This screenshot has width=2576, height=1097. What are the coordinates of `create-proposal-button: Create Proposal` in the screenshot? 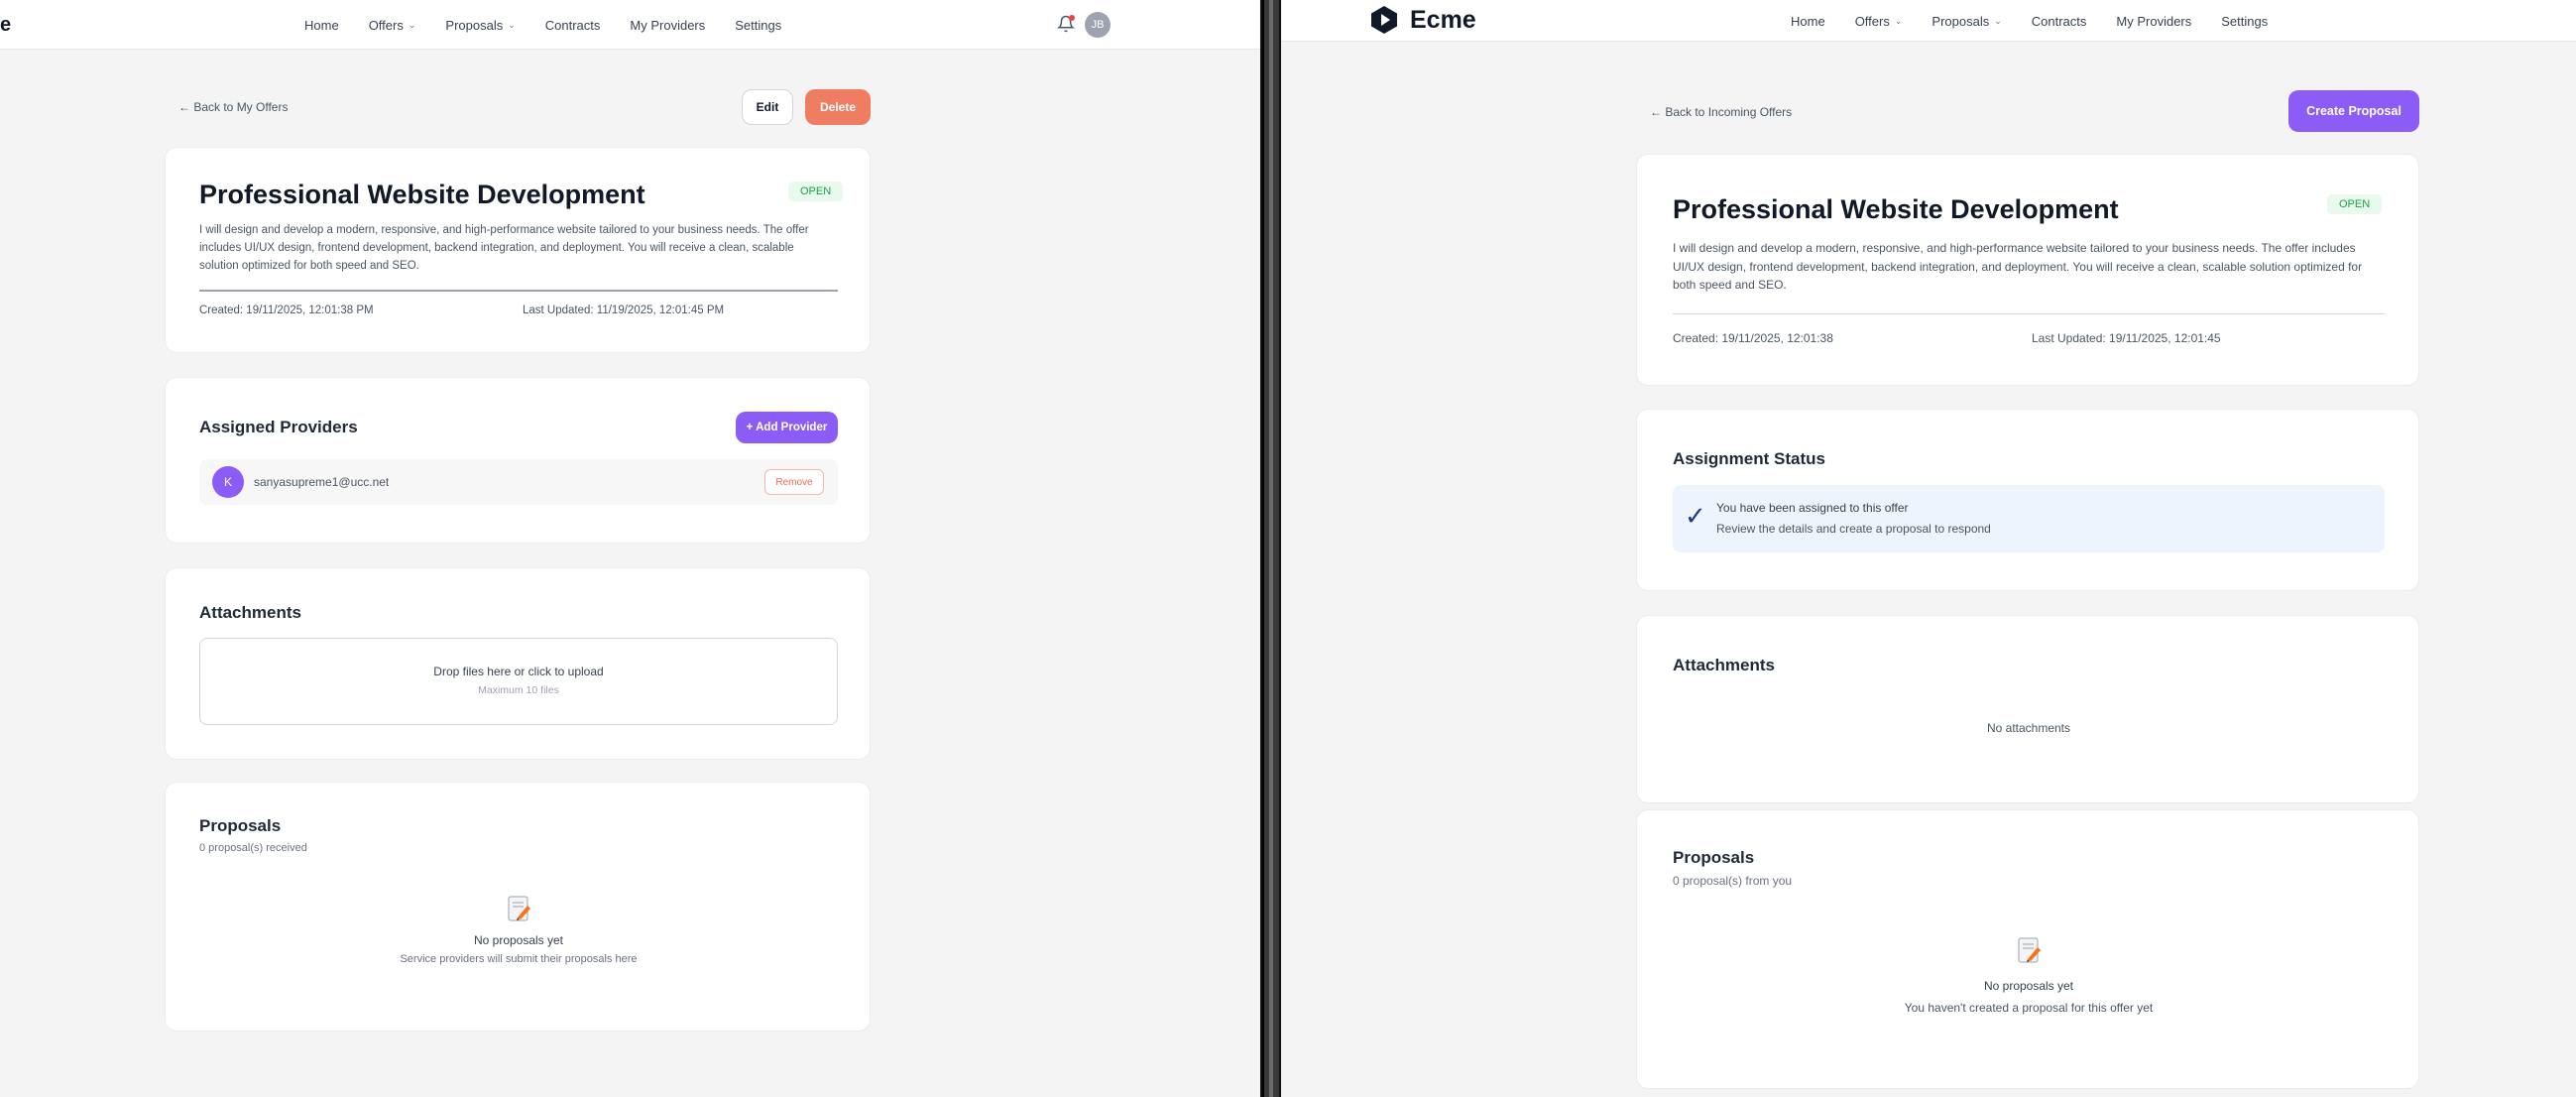 It's located at (2353, 111).